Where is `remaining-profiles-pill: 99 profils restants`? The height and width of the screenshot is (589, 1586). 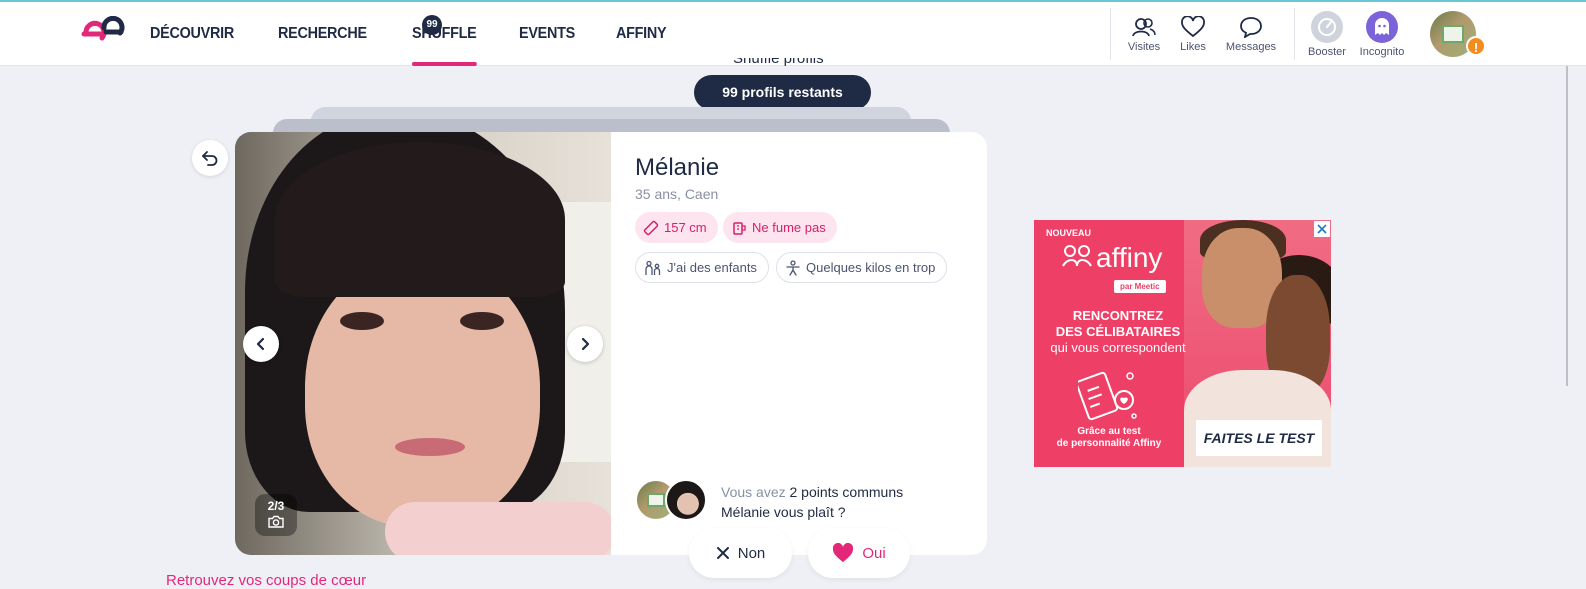 remaining-profiles-pill: 99 profils restants is located at coordinates (782, 92).